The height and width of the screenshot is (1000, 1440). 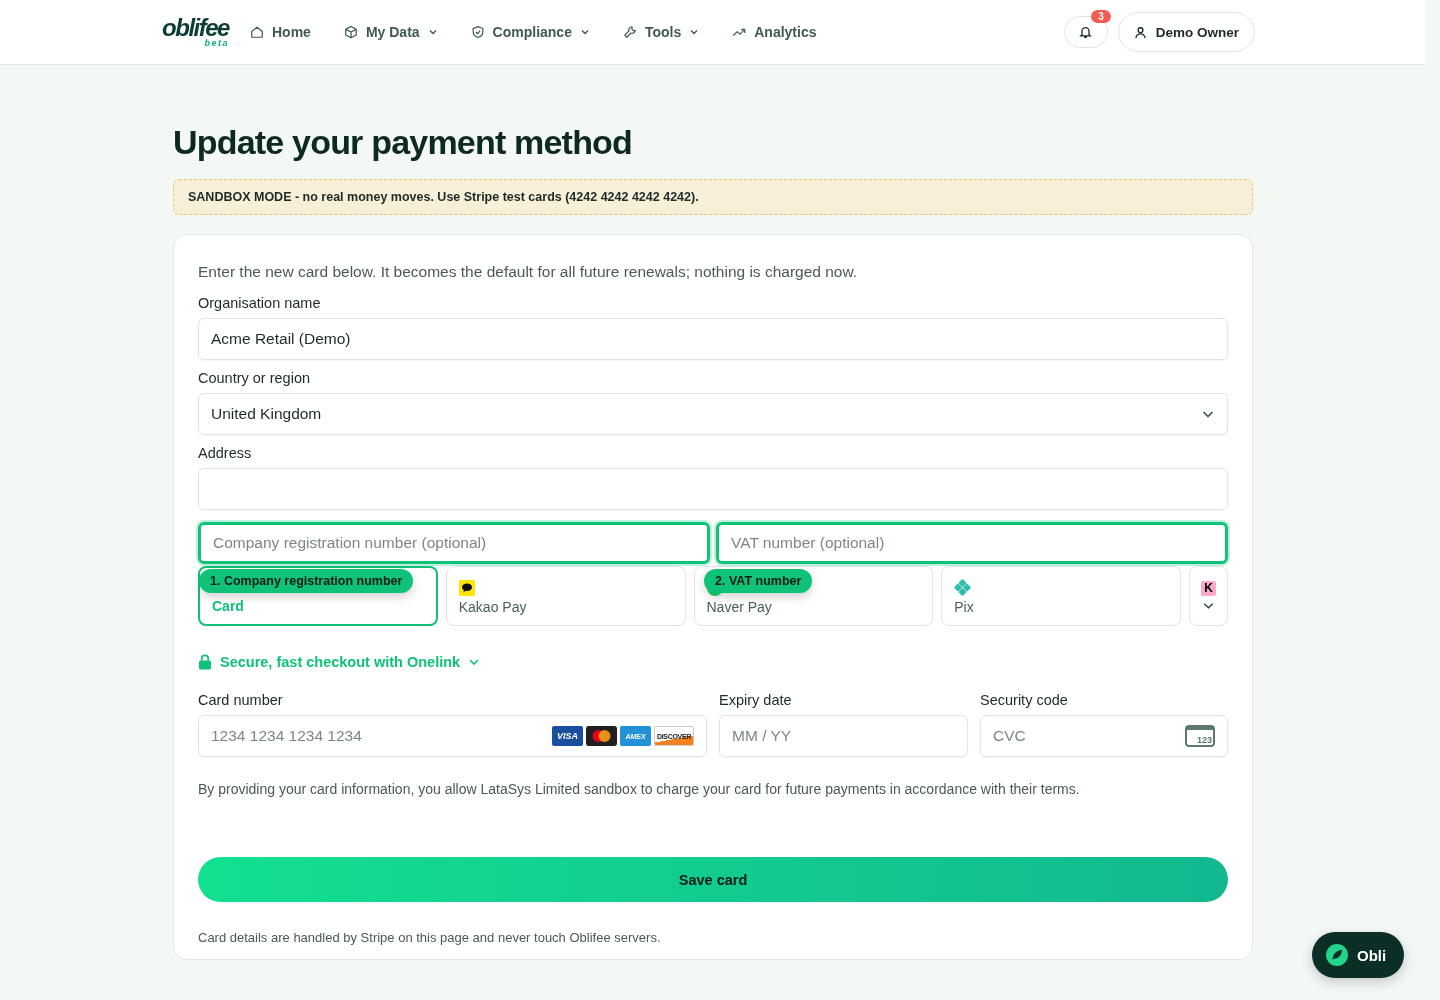 I want to click on field-label: Security code, so click(x=1024, y=700).